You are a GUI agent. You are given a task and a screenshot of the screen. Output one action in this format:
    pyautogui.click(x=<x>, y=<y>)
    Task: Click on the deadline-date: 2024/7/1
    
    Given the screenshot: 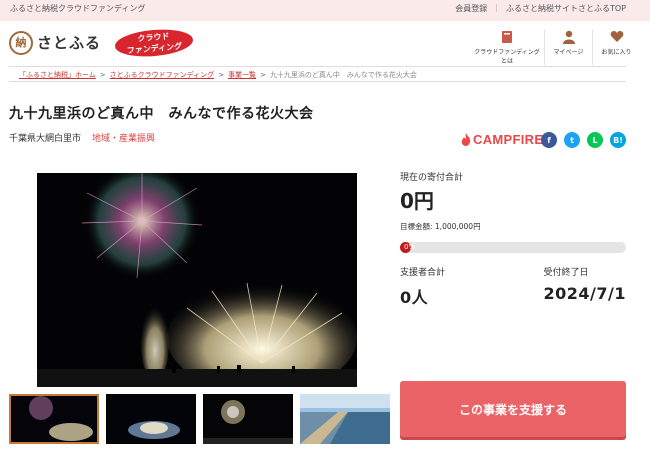 What is the action you would take?
    pyautogui.click(x=584, y=293)
    